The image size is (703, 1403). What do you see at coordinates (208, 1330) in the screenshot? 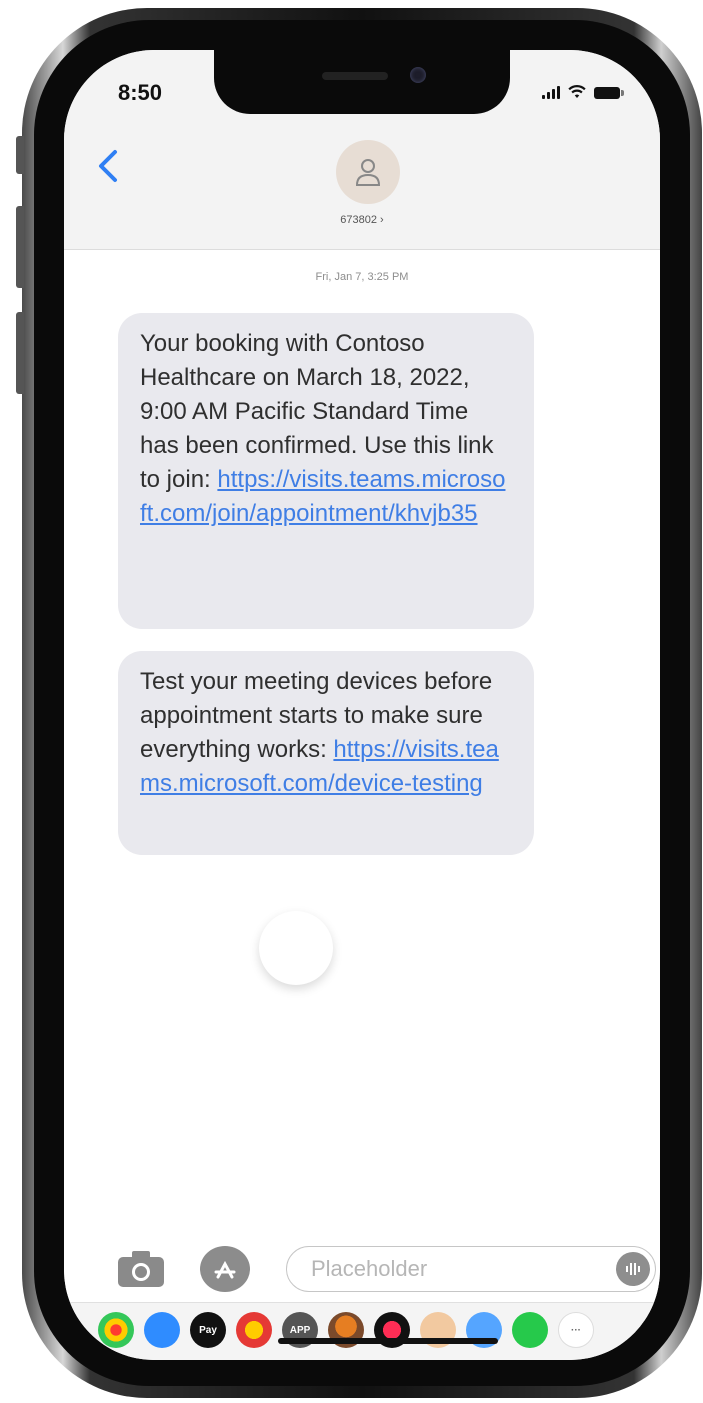
I see `apple-pay-icon: Pay` at bounding box center [208, 1330].